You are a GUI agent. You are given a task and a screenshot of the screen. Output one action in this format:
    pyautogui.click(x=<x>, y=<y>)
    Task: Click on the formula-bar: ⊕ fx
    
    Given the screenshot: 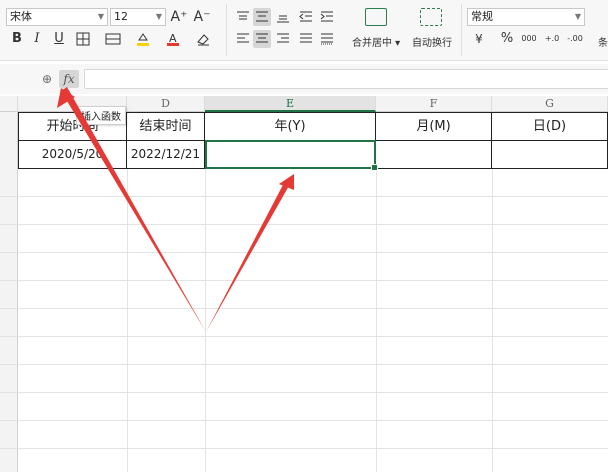 What is the action you would take?
    pyautogui.click(x=304, y=79)
    